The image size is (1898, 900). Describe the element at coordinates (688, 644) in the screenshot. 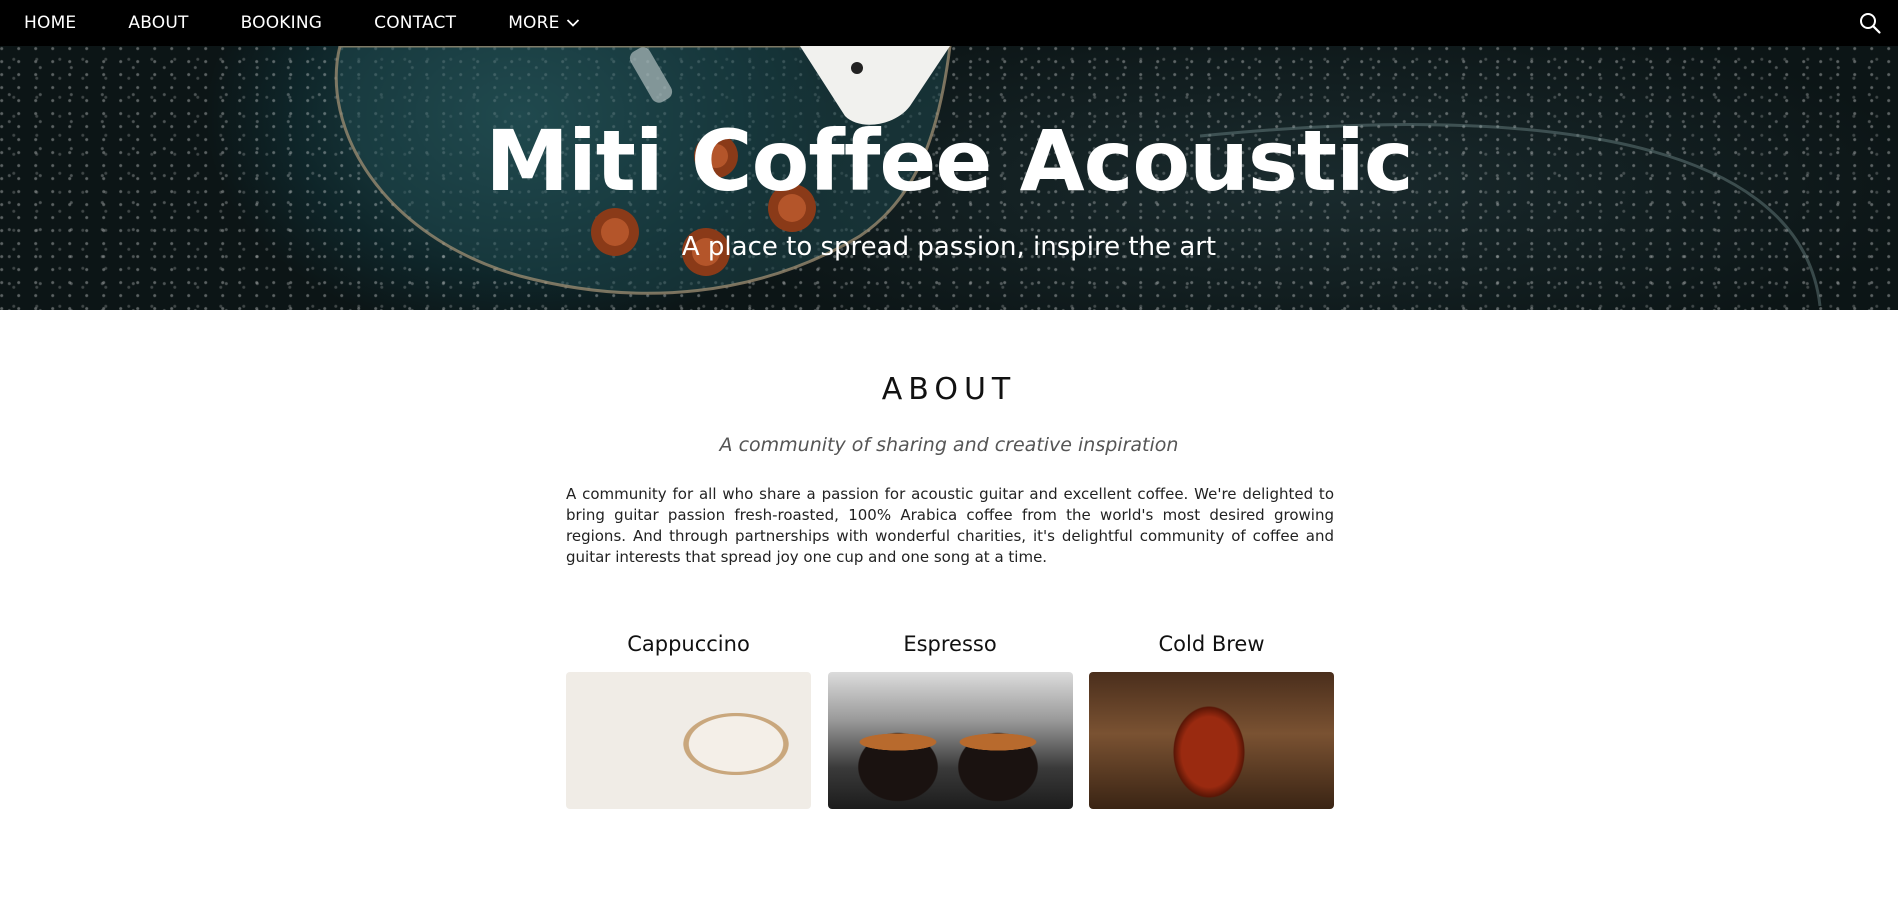

I see `product-name: Cappuccino` at that location.